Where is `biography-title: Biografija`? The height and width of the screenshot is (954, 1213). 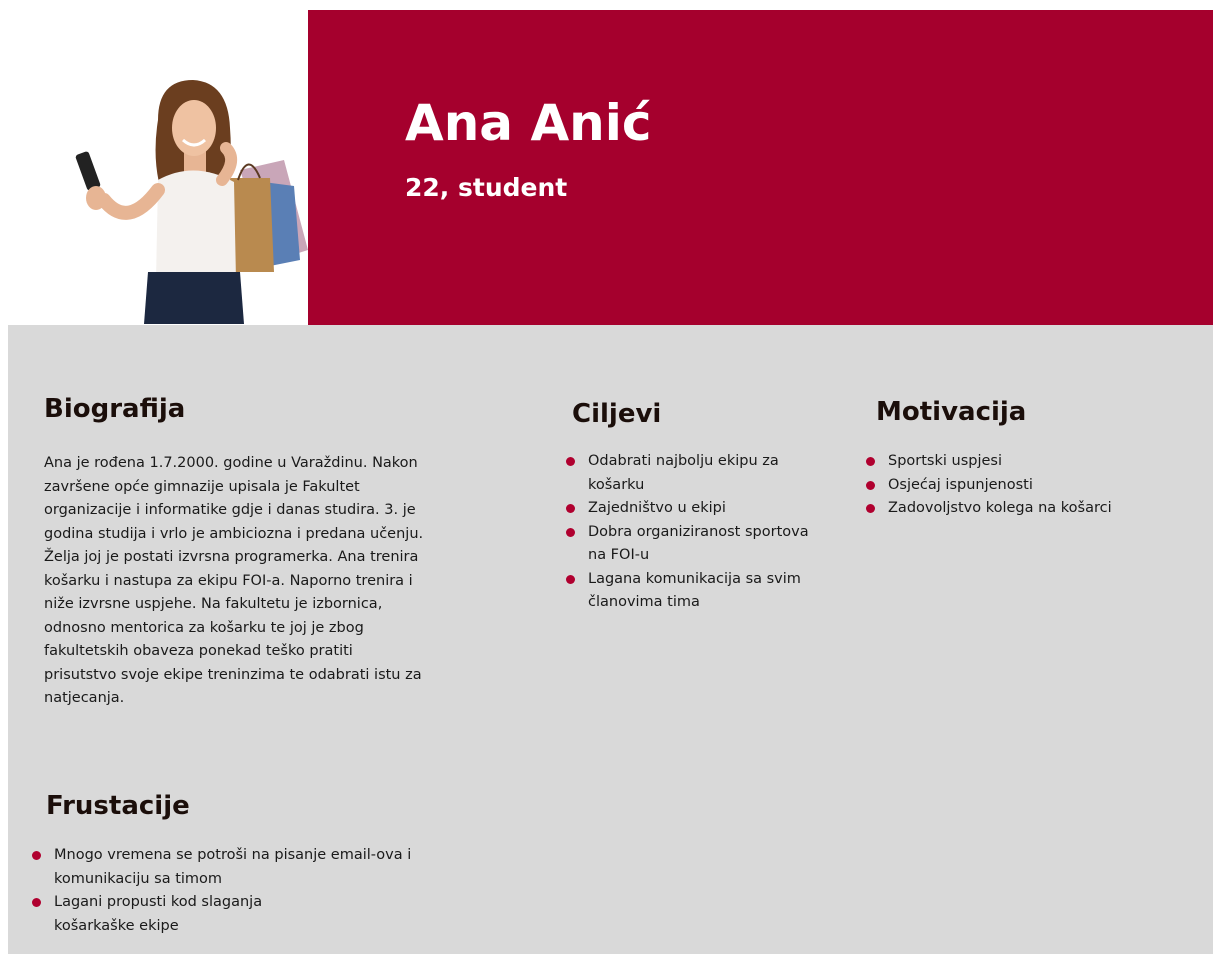
biography-title: Biografija is located at coordinates (115, 409).